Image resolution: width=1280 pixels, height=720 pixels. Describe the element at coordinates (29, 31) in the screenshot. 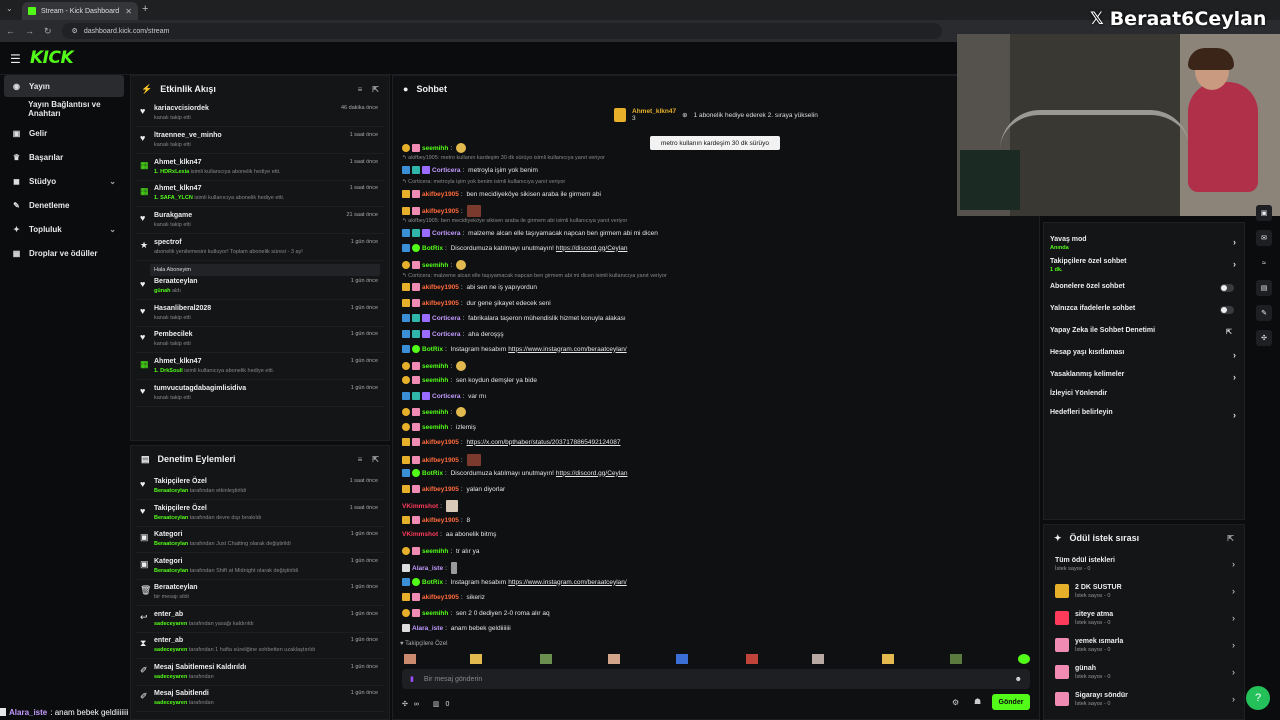

I see `forward-icon: →` at that location.